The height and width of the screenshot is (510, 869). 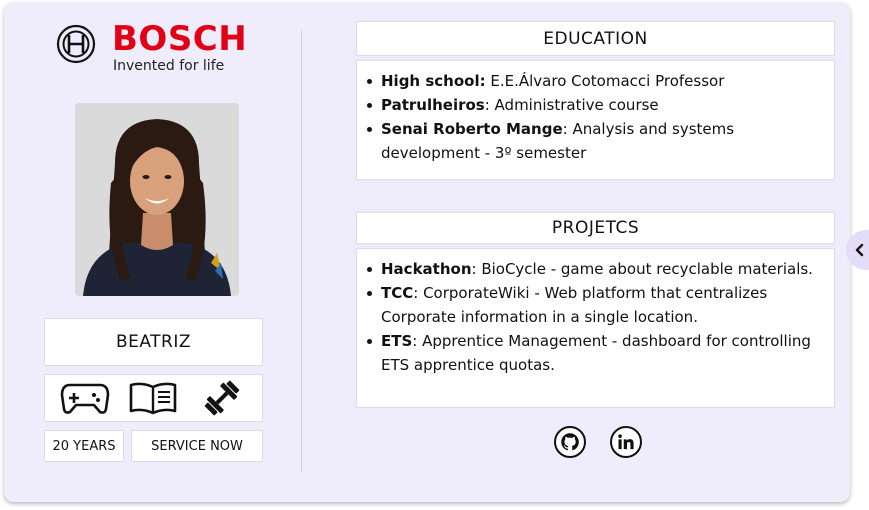 What do you see at coordinates (859, 250) in the screenshot?
I see `chevron-left-icon` at bounding box center [859, 250].